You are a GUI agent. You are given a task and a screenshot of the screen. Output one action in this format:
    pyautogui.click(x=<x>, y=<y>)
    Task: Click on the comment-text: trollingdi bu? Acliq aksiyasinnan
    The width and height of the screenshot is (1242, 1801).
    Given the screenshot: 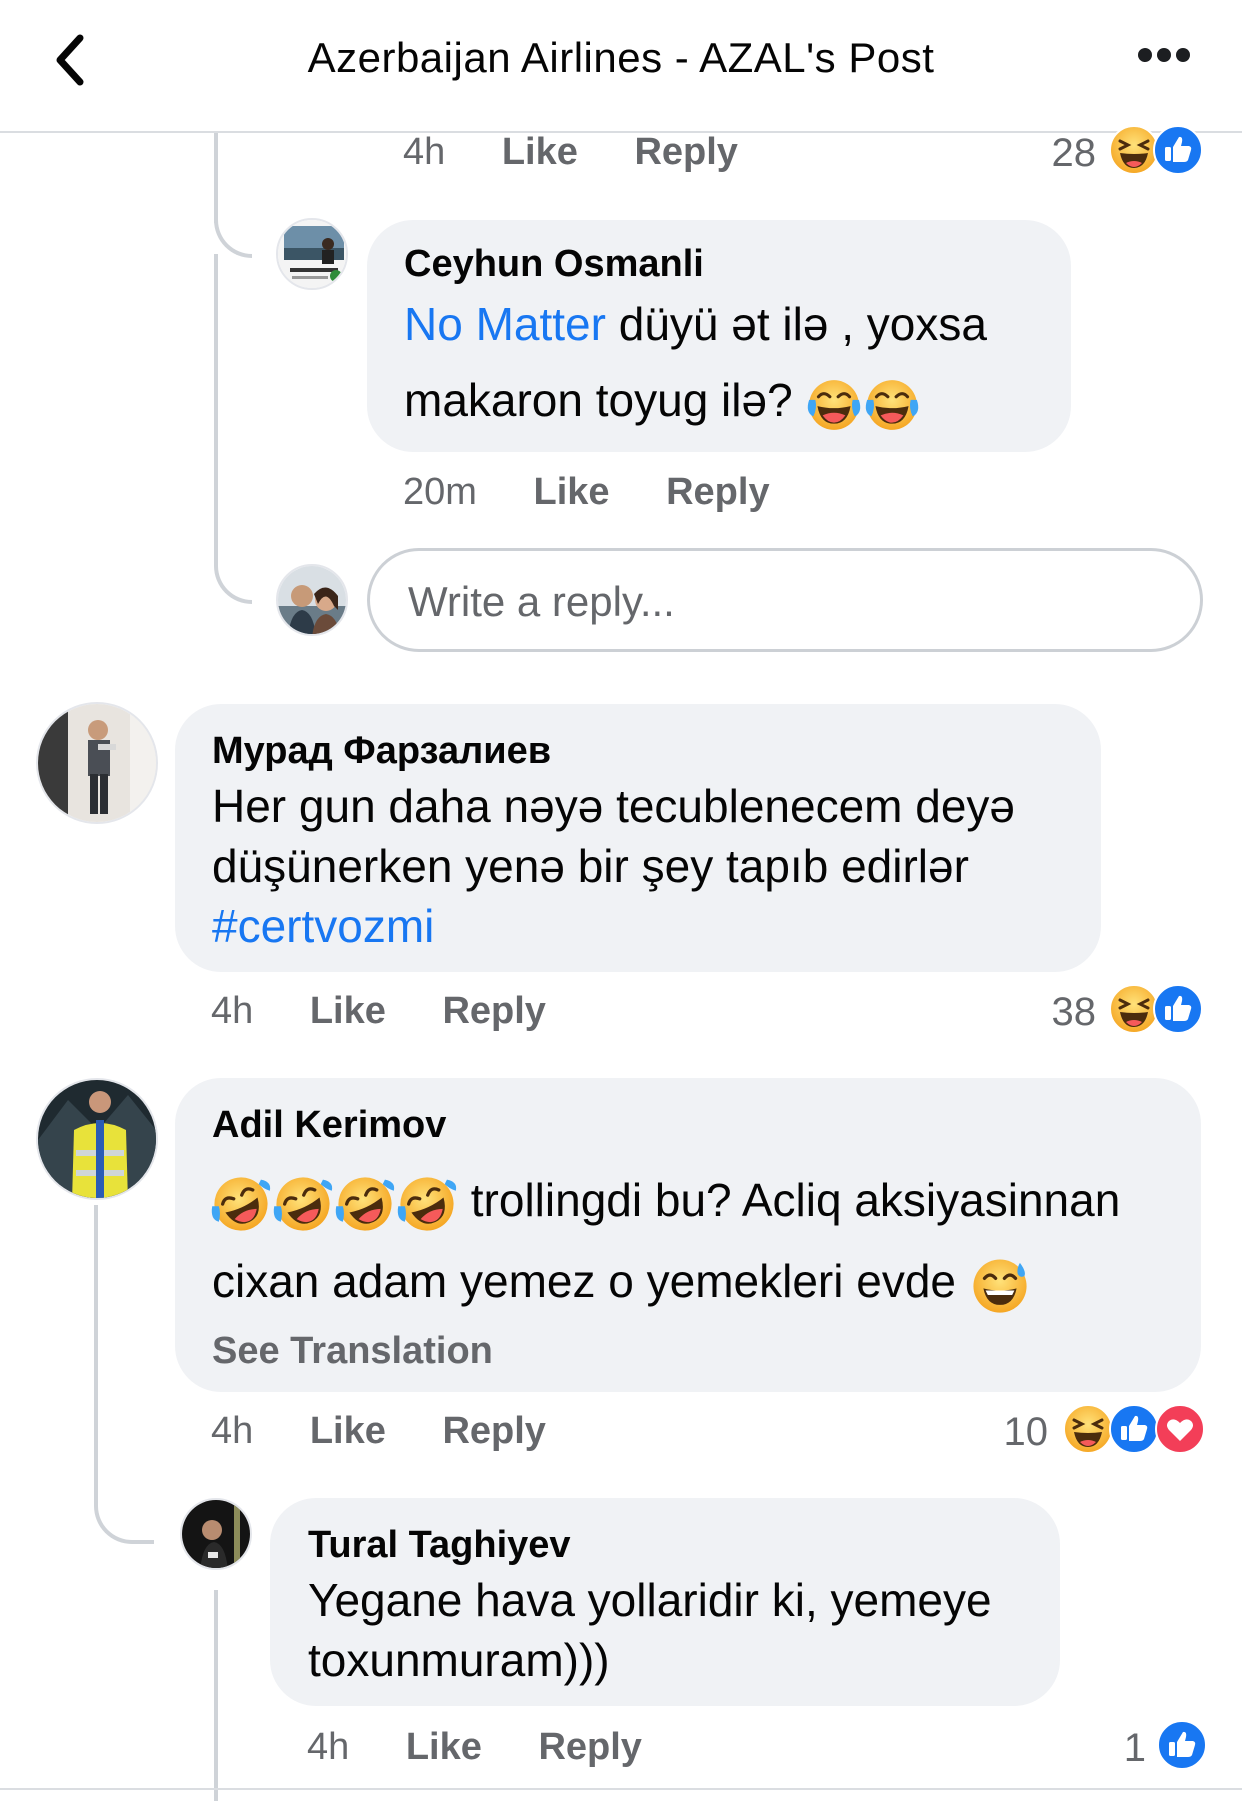 What is the action you would take?
    pyautogui.click(x=665, y=1200)
    